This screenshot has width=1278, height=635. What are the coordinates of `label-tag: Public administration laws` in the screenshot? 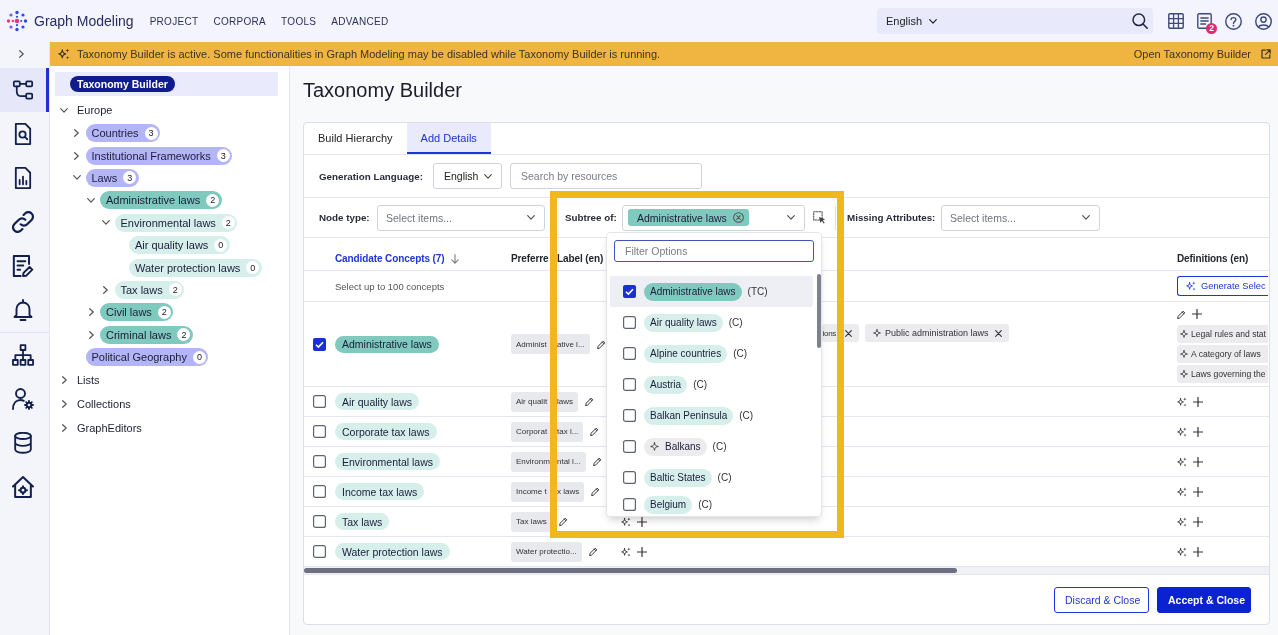 It's located at (937, 333).